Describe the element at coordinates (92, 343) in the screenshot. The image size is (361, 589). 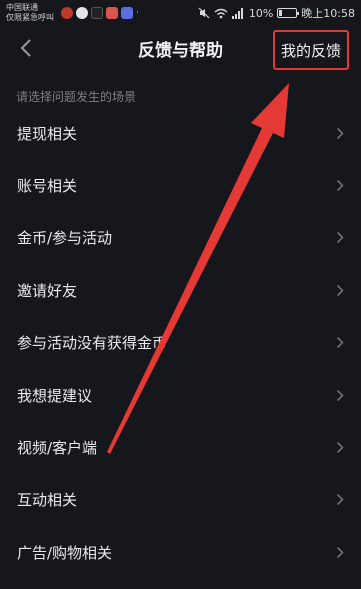
I see `list-item-label: 参与活动没有获得金币` at that location.